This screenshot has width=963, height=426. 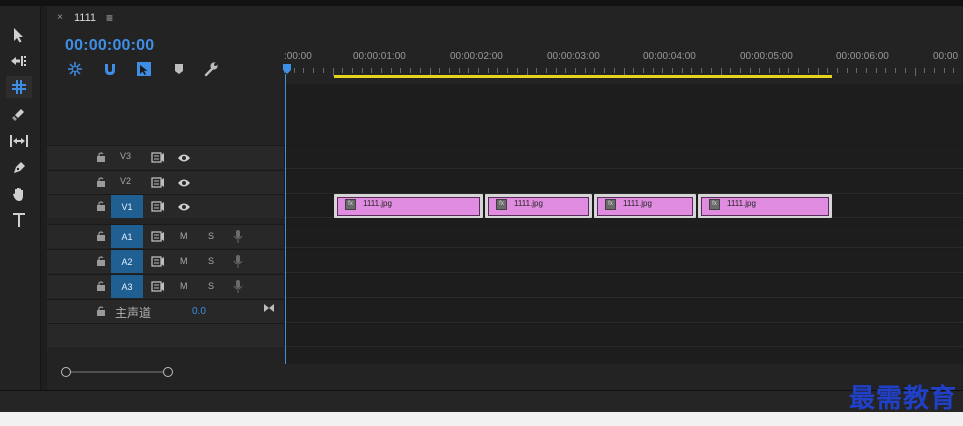 I want to click on work-area-bar, so click(x=583, y=76).